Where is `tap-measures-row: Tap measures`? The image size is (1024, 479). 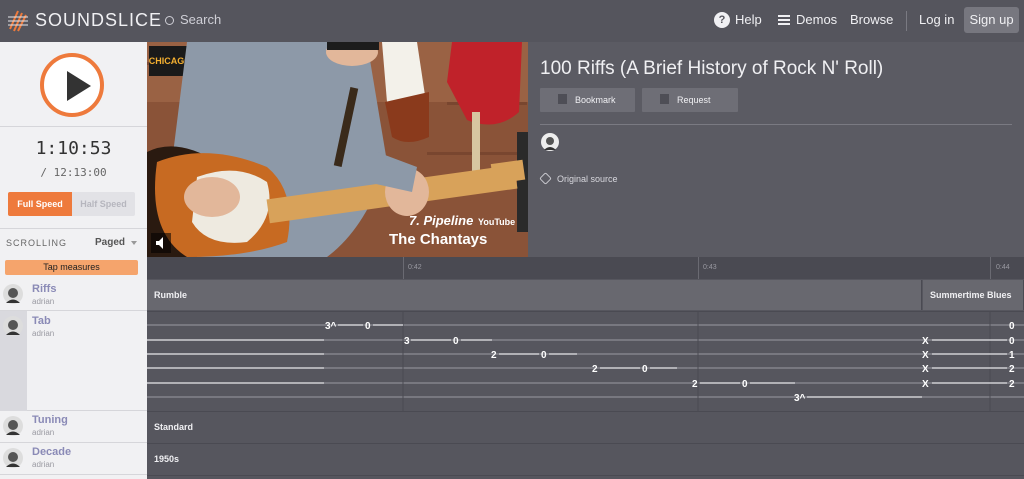
tap-measures-row: Tap measures is located at coordinates (73, 268).